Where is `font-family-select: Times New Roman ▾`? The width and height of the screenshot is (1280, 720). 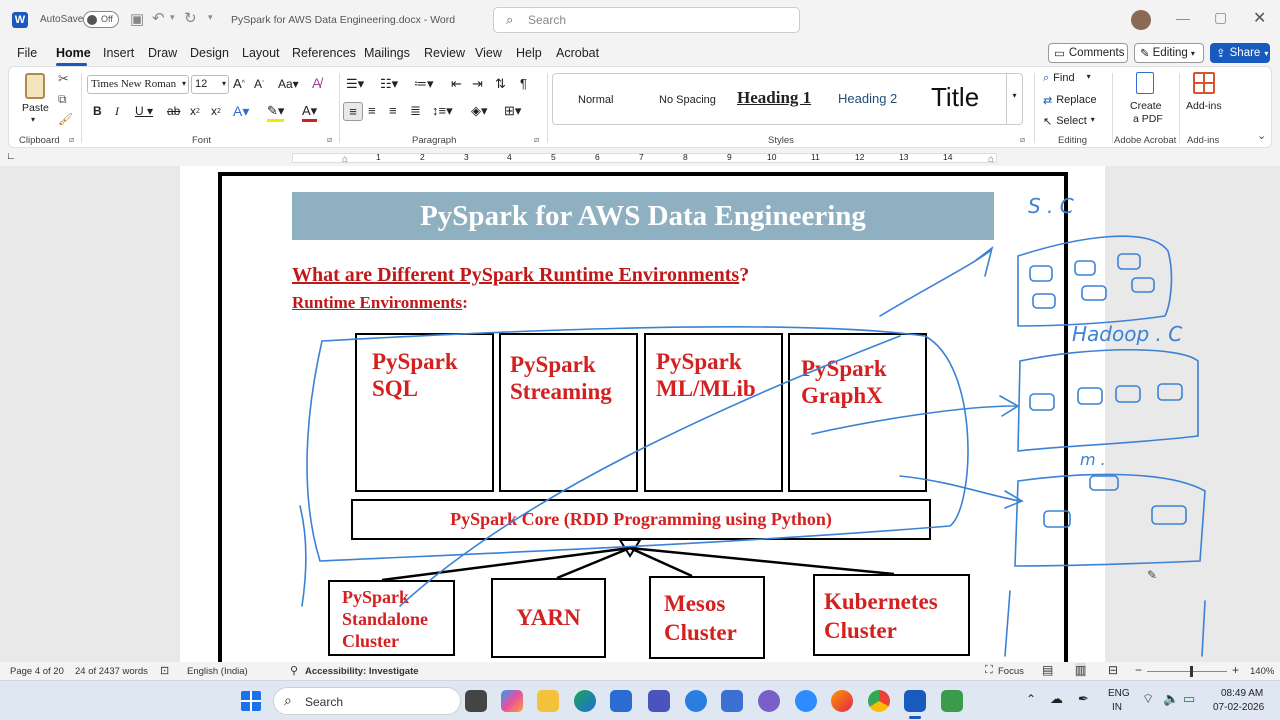 font-family-select: Times New Roman ▾ is located at coordinates (138, 84).